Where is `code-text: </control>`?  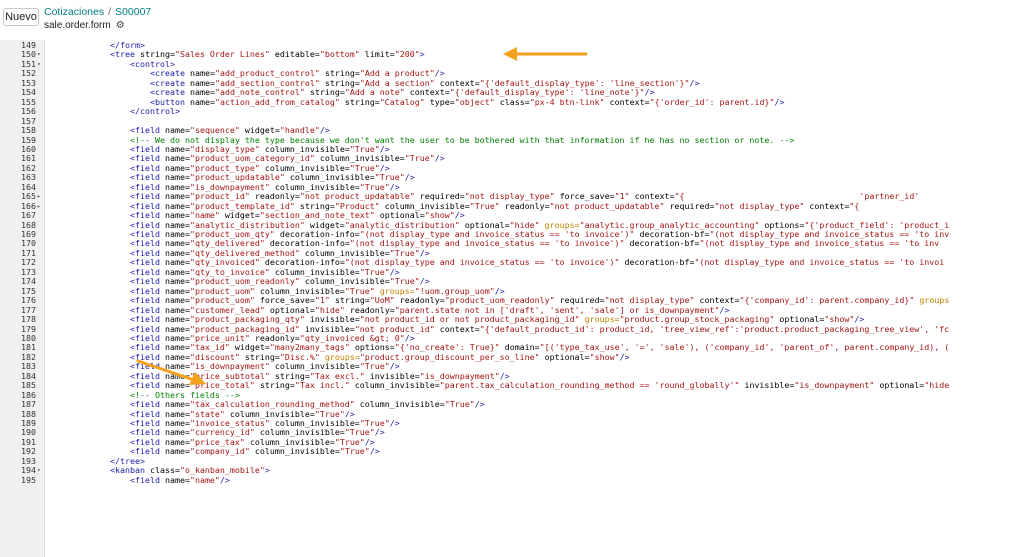 code-text: </control> is located at coordinates (155, 111).